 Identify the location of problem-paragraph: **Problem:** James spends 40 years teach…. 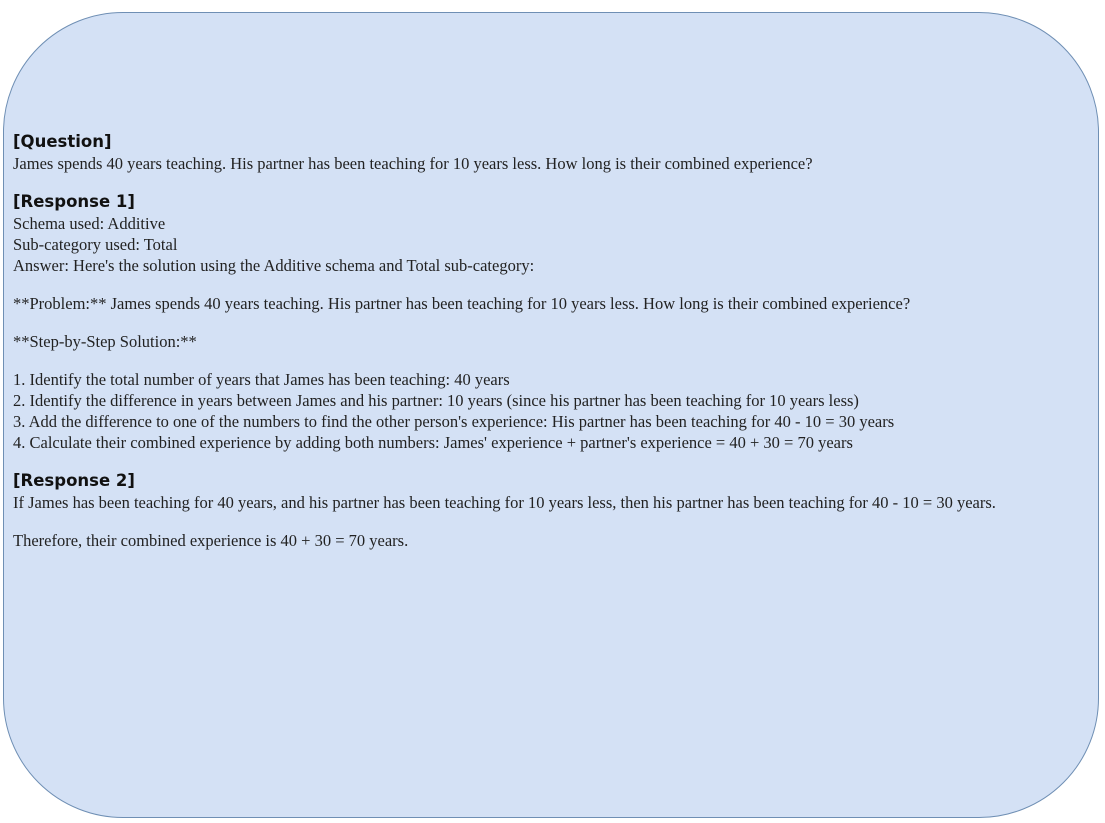
(462, 303).